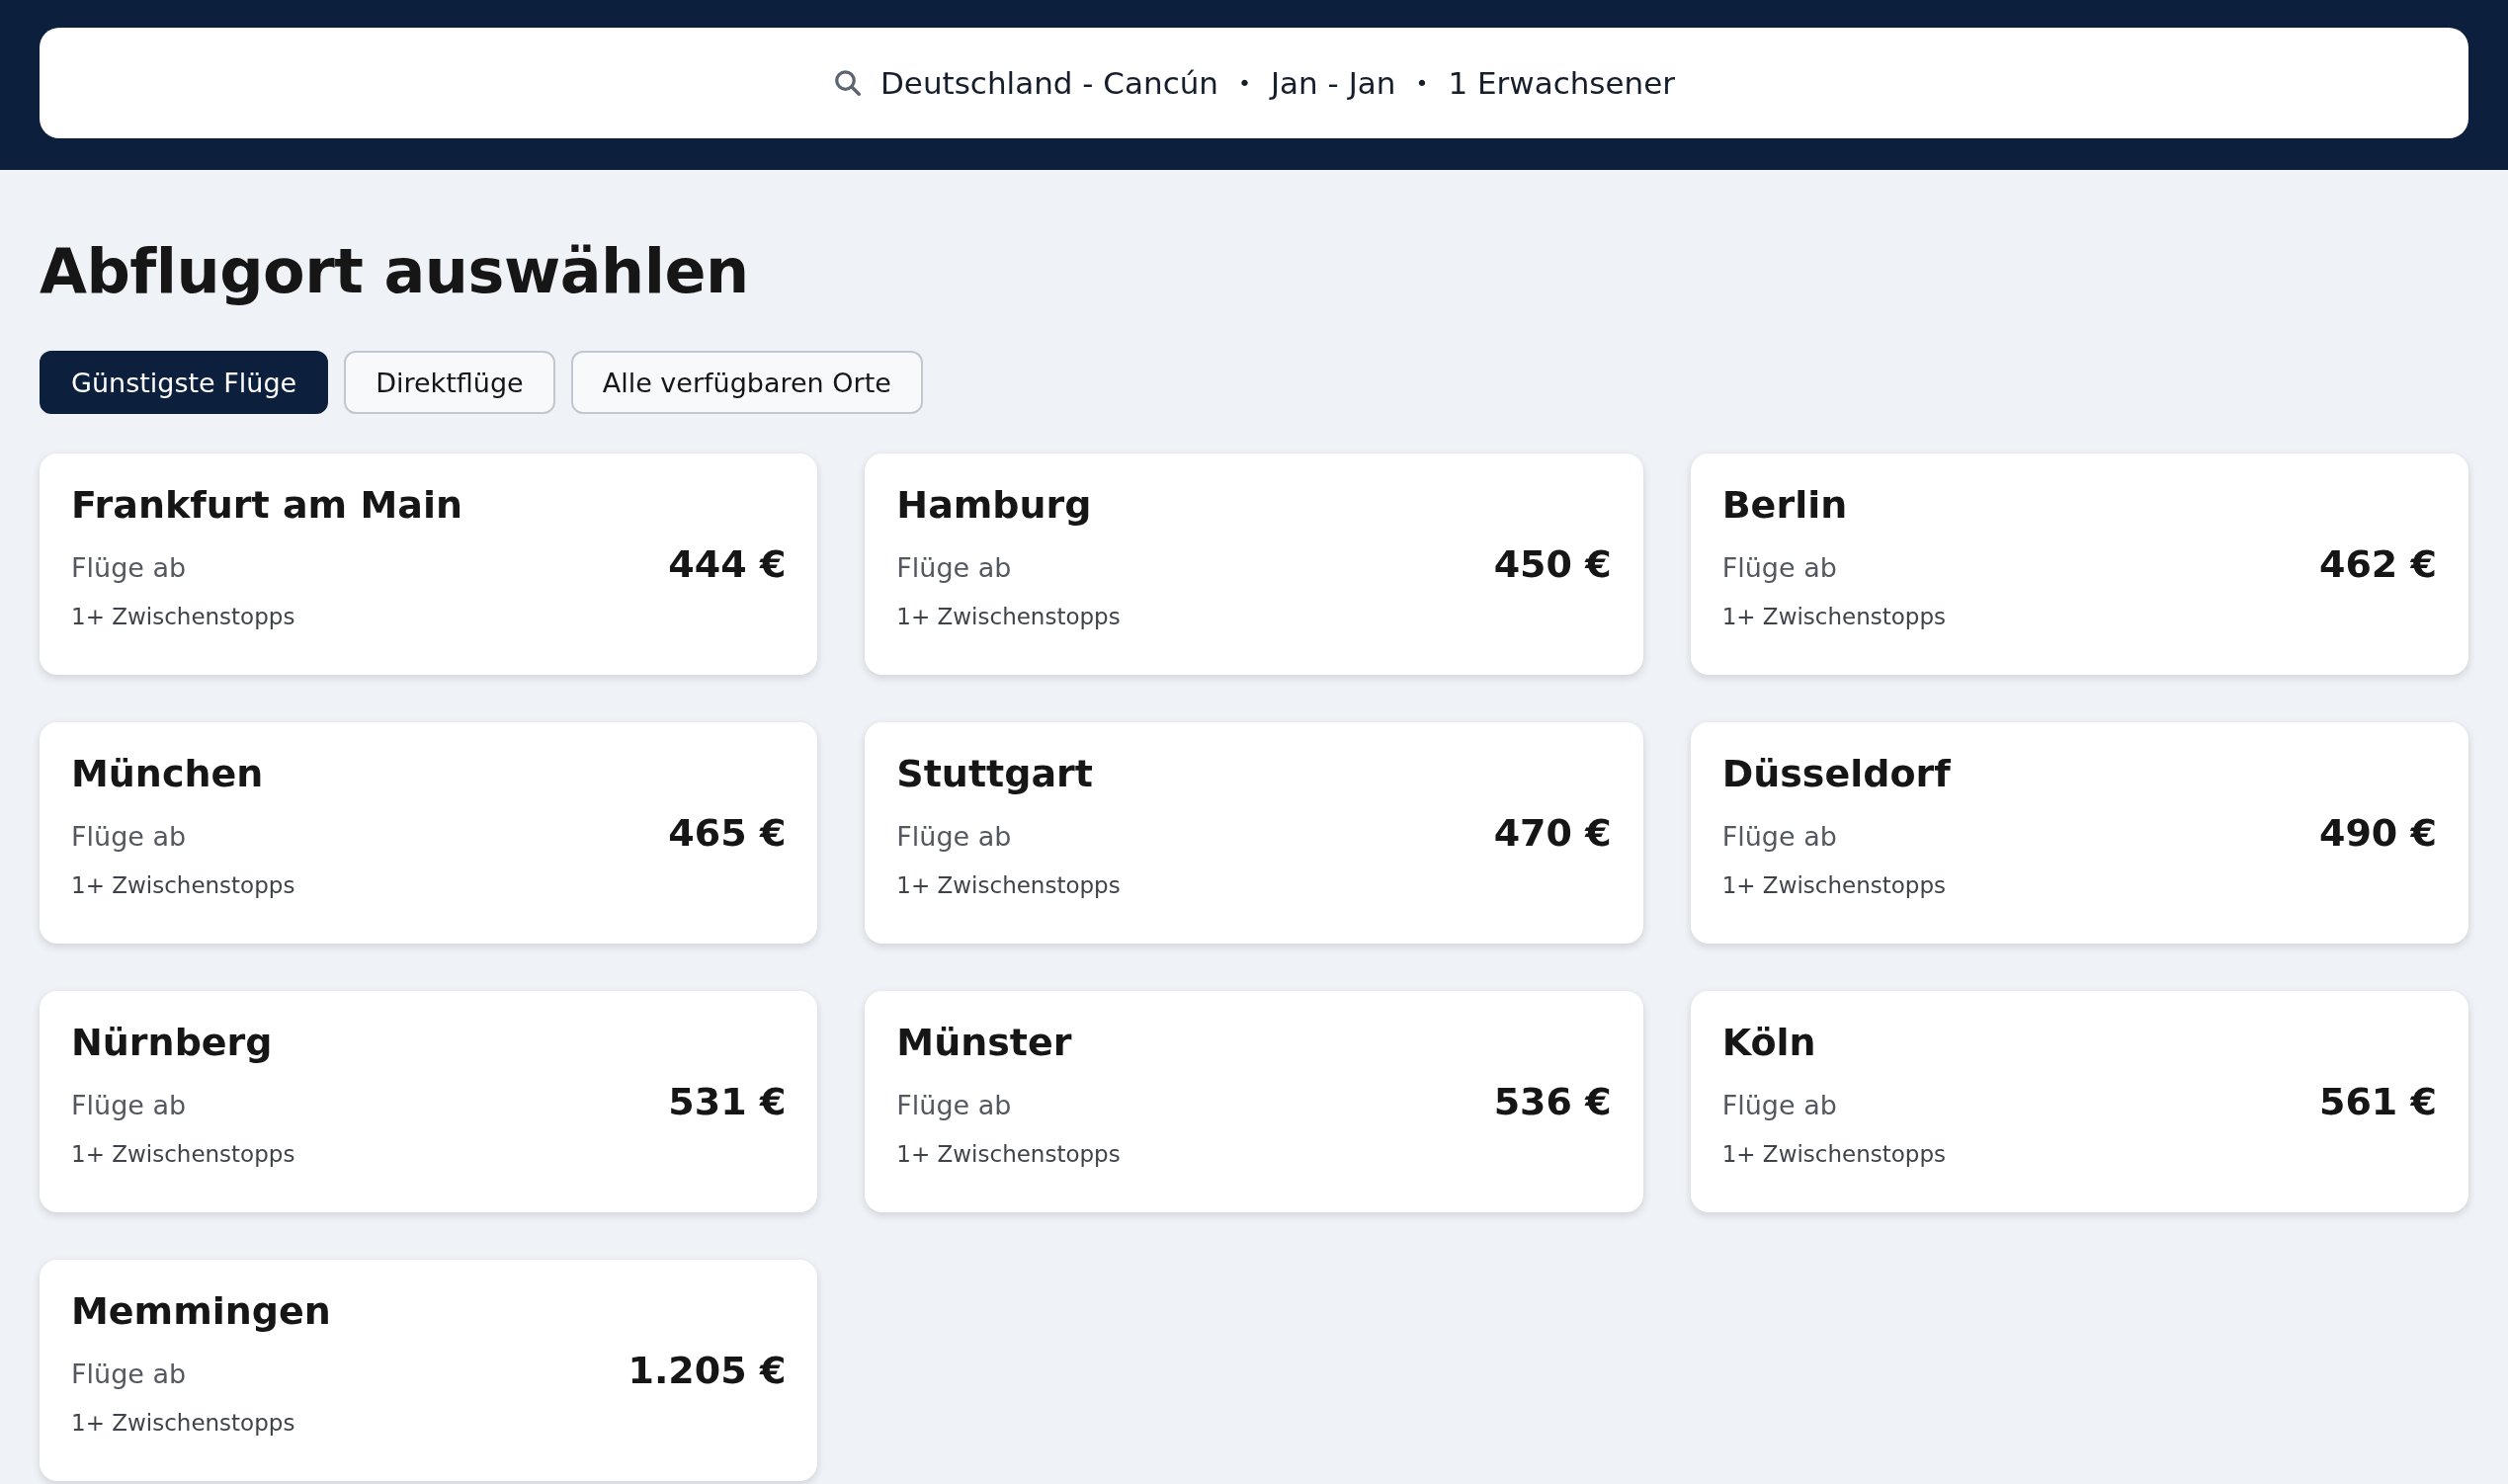  I want to click on city-name: Nürnberg, so click(172, 1042).